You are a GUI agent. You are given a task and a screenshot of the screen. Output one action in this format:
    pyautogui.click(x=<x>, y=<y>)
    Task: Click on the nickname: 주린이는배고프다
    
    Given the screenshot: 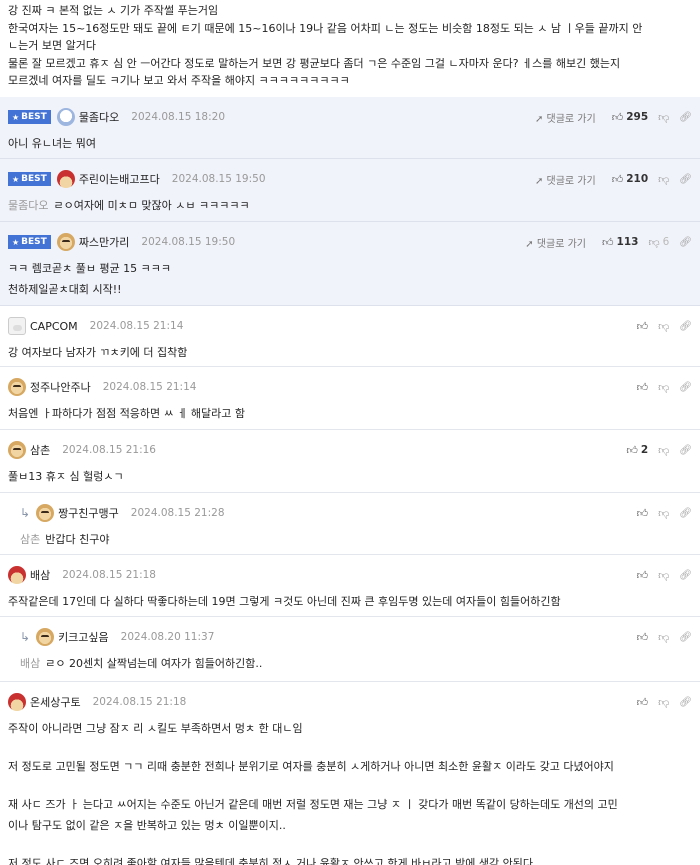 What is the action you would take?
    pyautogui.click(x=119, y=179)
    